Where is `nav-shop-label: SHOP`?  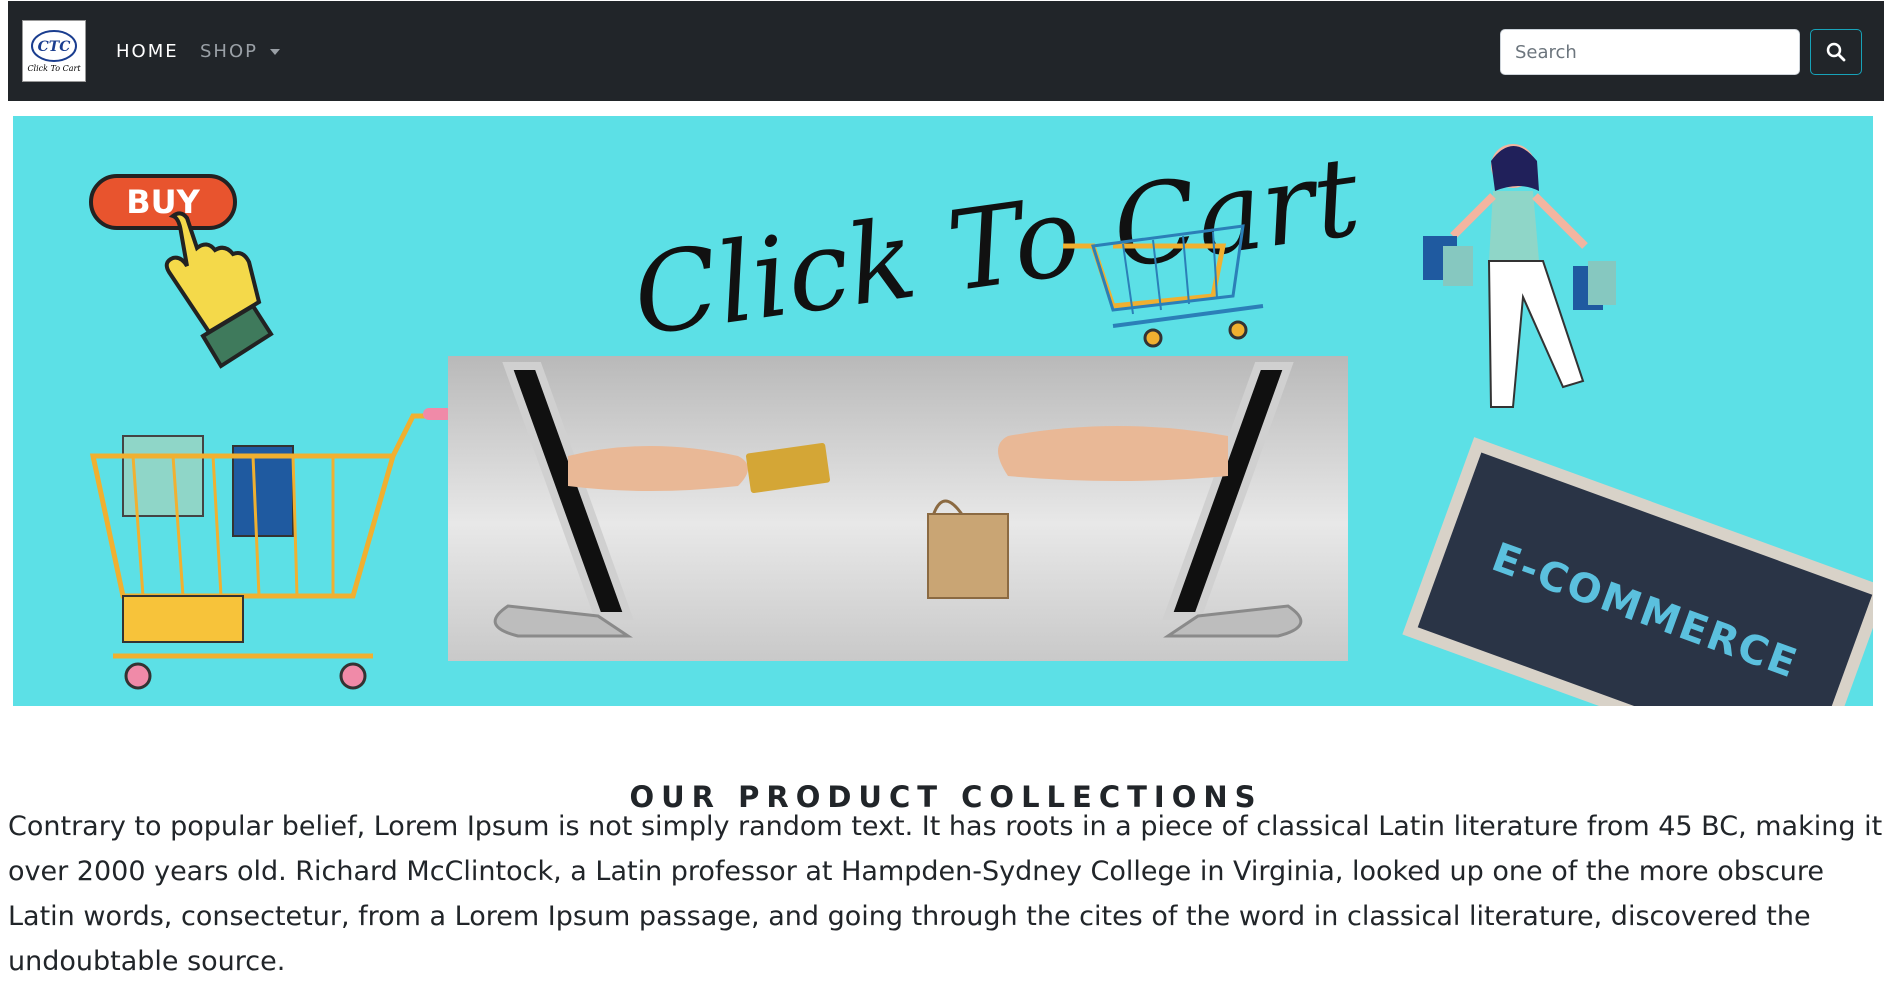 nav-shop-label: SHOP is located at coordinates (229, 51).